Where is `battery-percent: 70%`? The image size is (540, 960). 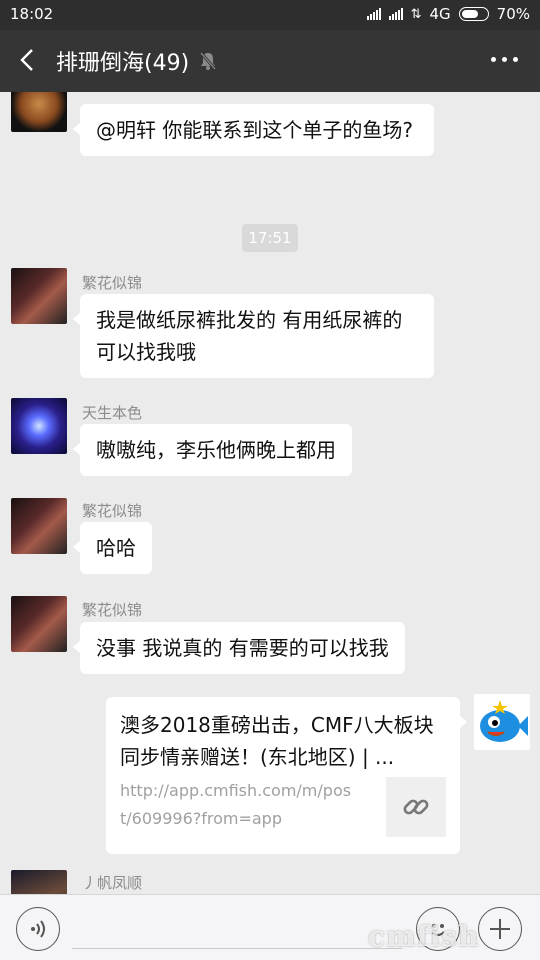 battery-percent: 70% is located at coordinates (513, 14).